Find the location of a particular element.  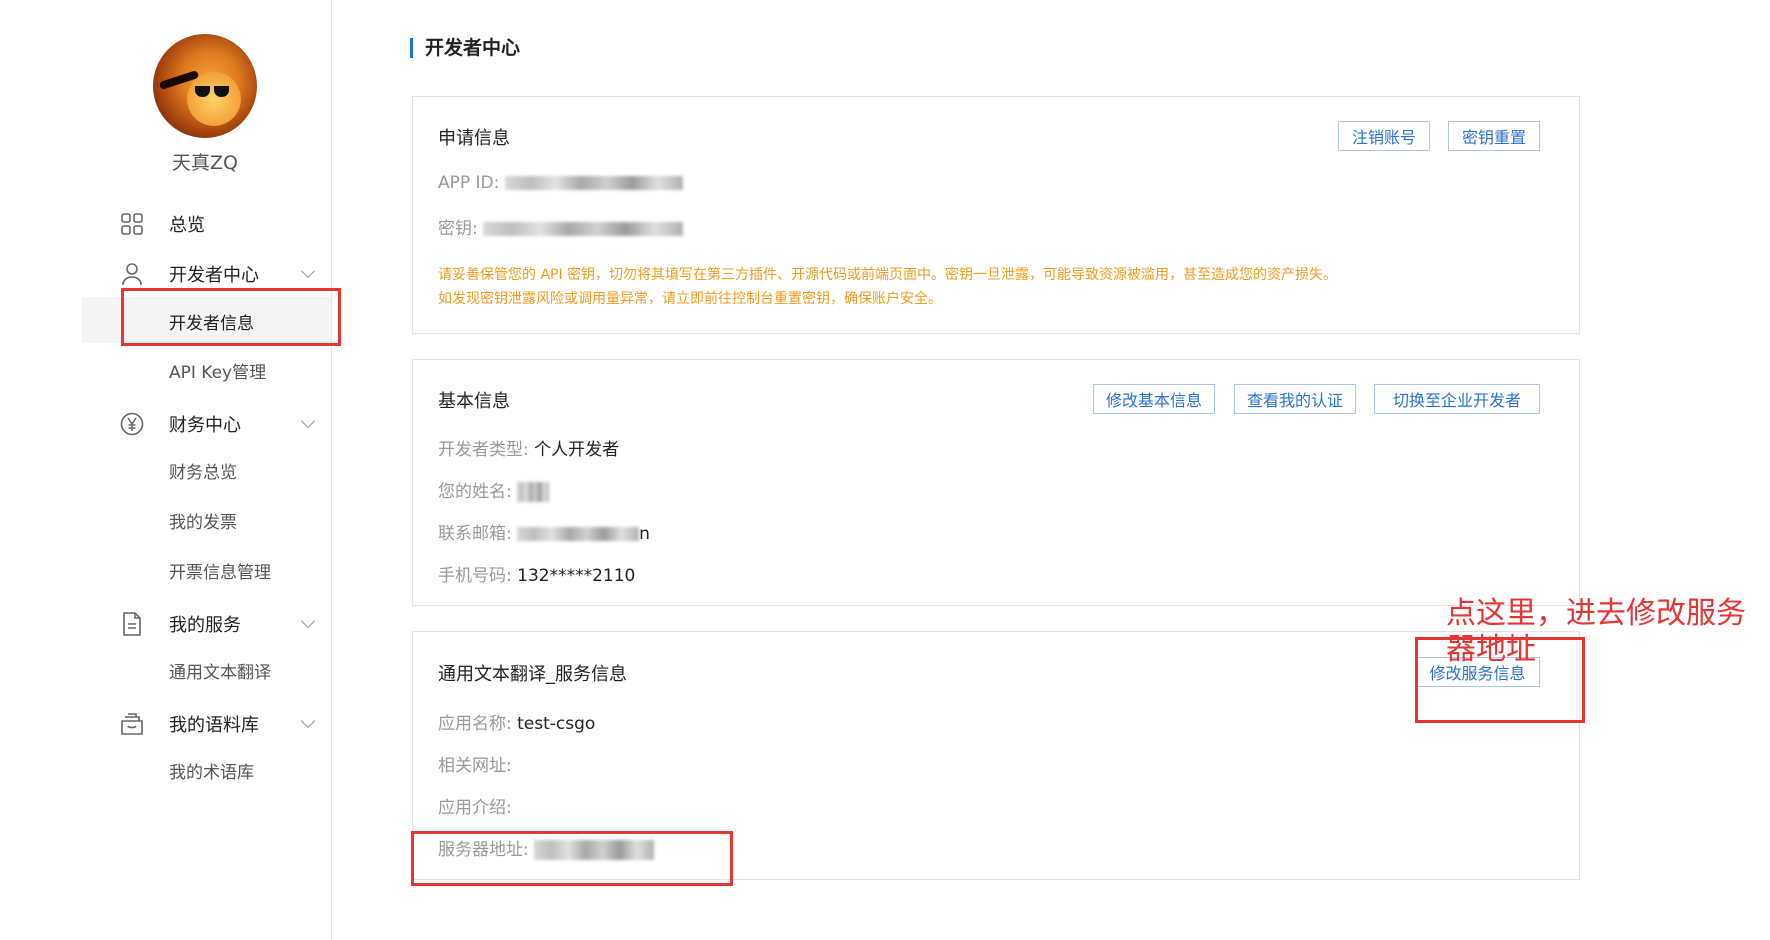

nav-my-services-label: 我的服务 is located at coordinates (205, 625).